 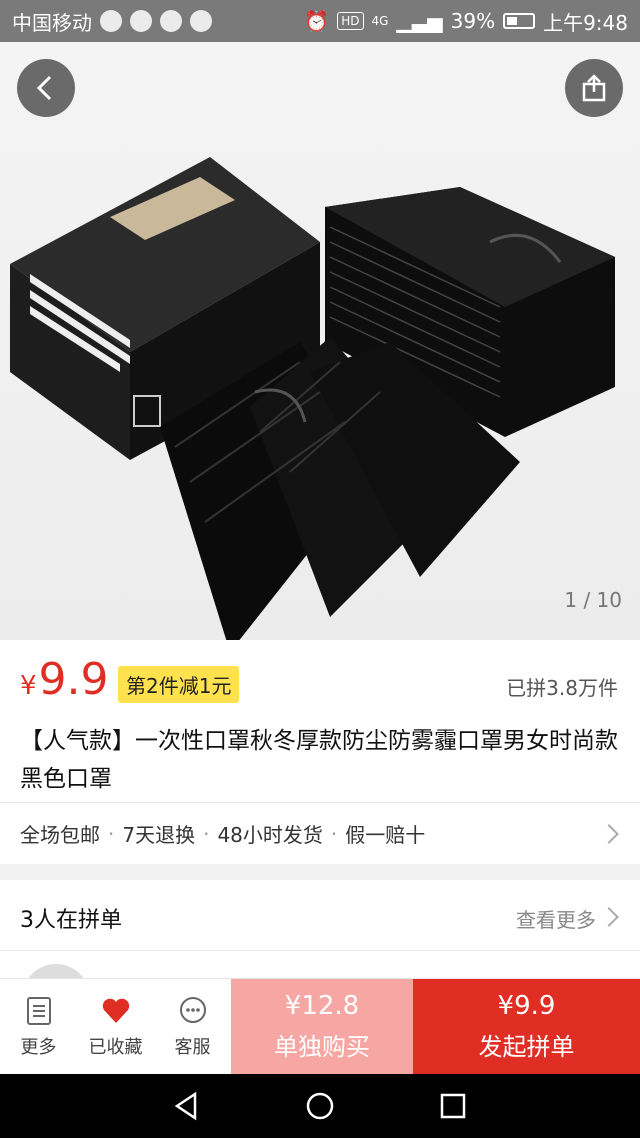 What do you see at coordinates (473, 21) in the screenshot?
I see `battery-percent: 39%` at bounding box center [473, 21].